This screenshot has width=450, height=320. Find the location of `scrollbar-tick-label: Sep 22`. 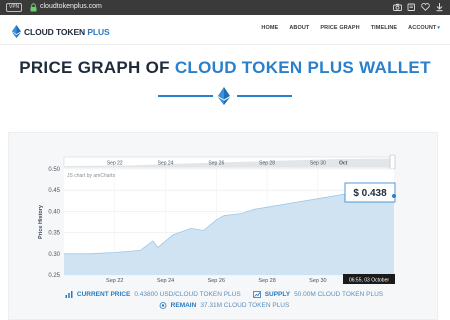

scrollbar-tick-label: Sep 22 is located at coordinates (115, 164).